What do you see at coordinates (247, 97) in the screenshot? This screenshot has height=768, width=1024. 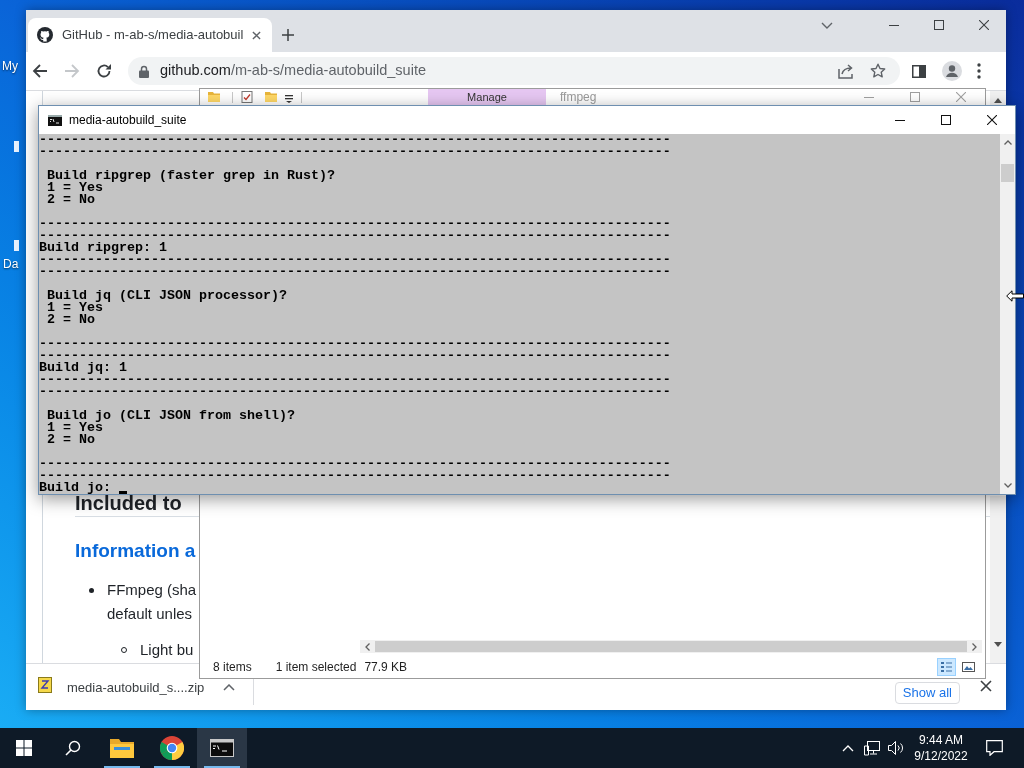 I see `properties-icon` at bounding box center [247, 97].